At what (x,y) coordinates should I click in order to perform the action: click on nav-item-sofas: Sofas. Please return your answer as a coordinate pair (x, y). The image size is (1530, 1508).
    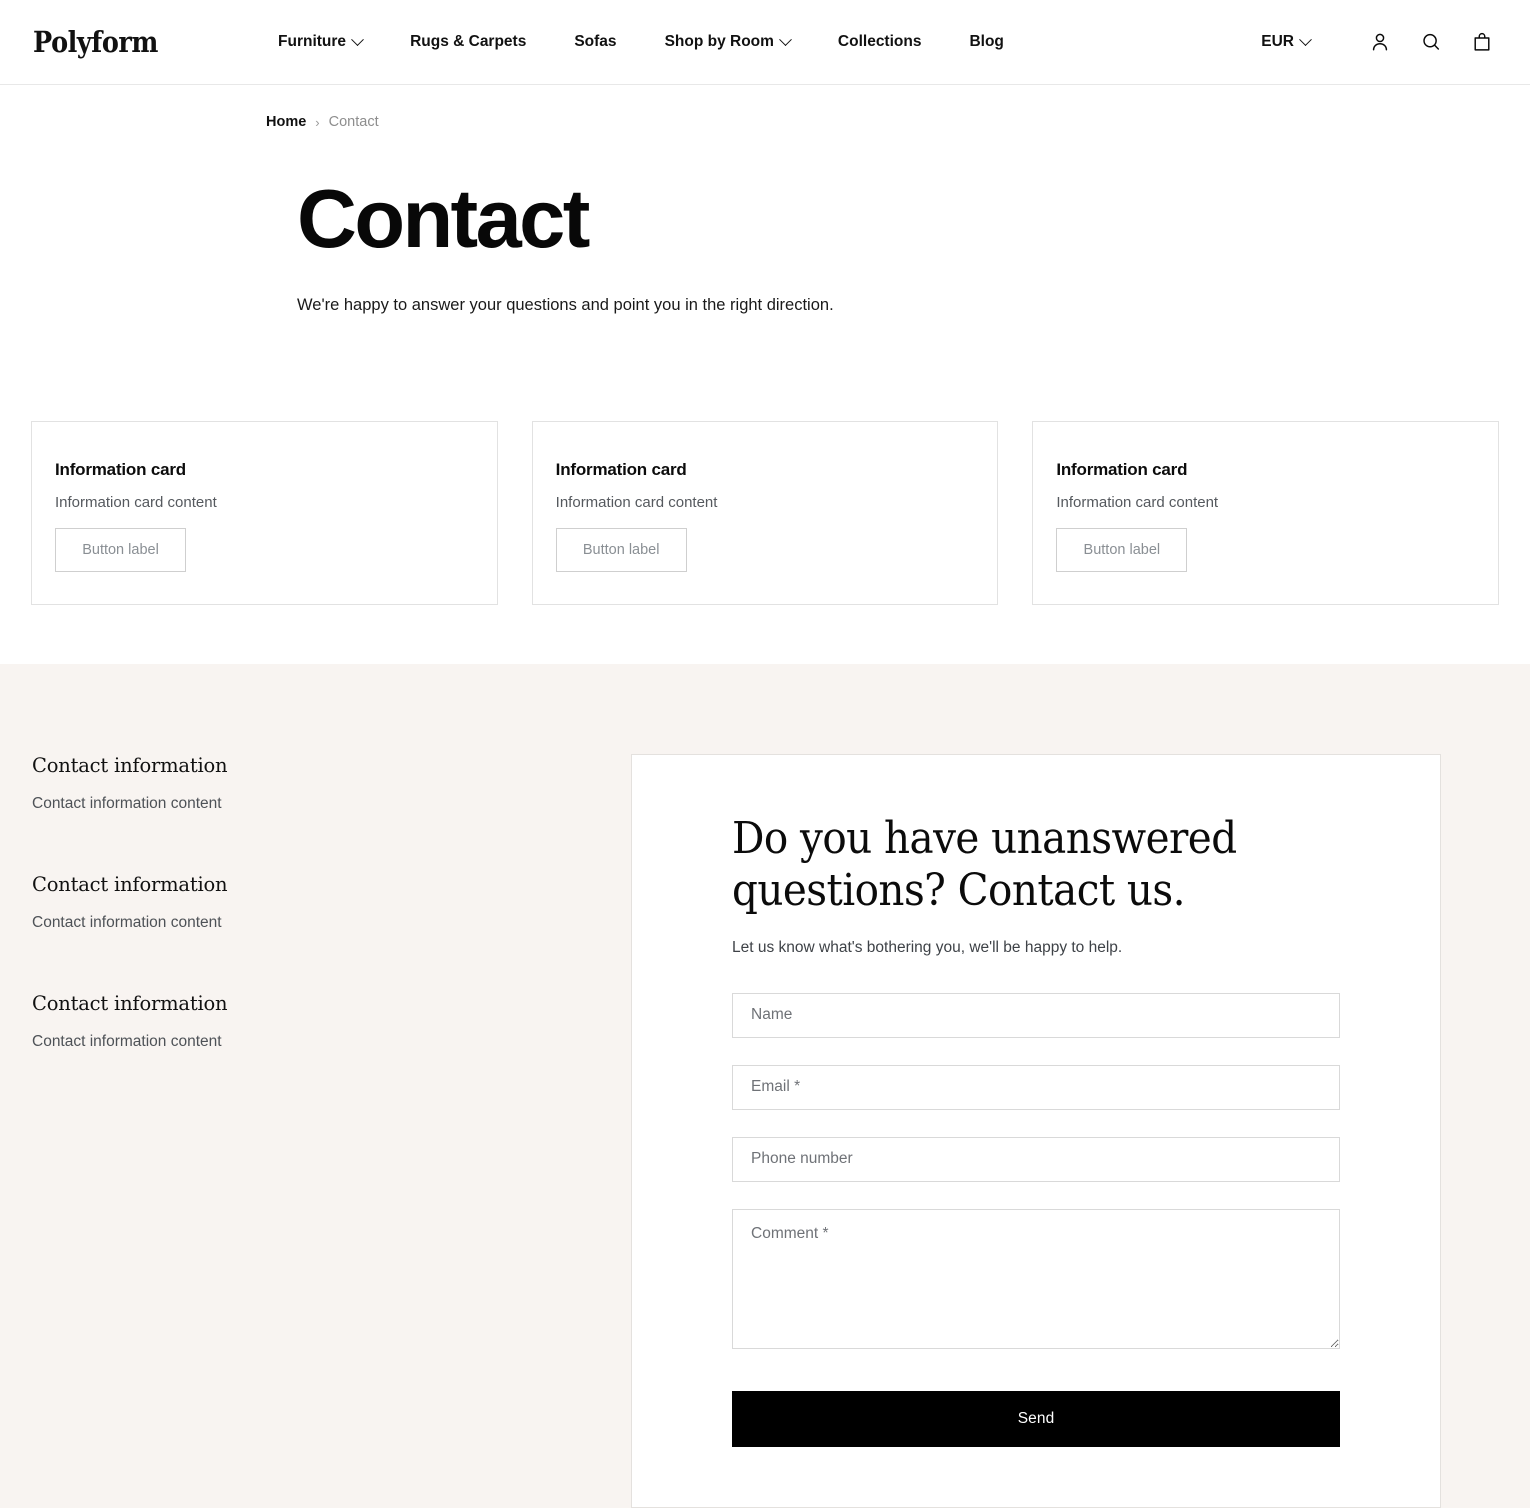
    Looking at the image, I should click on (595, 42).